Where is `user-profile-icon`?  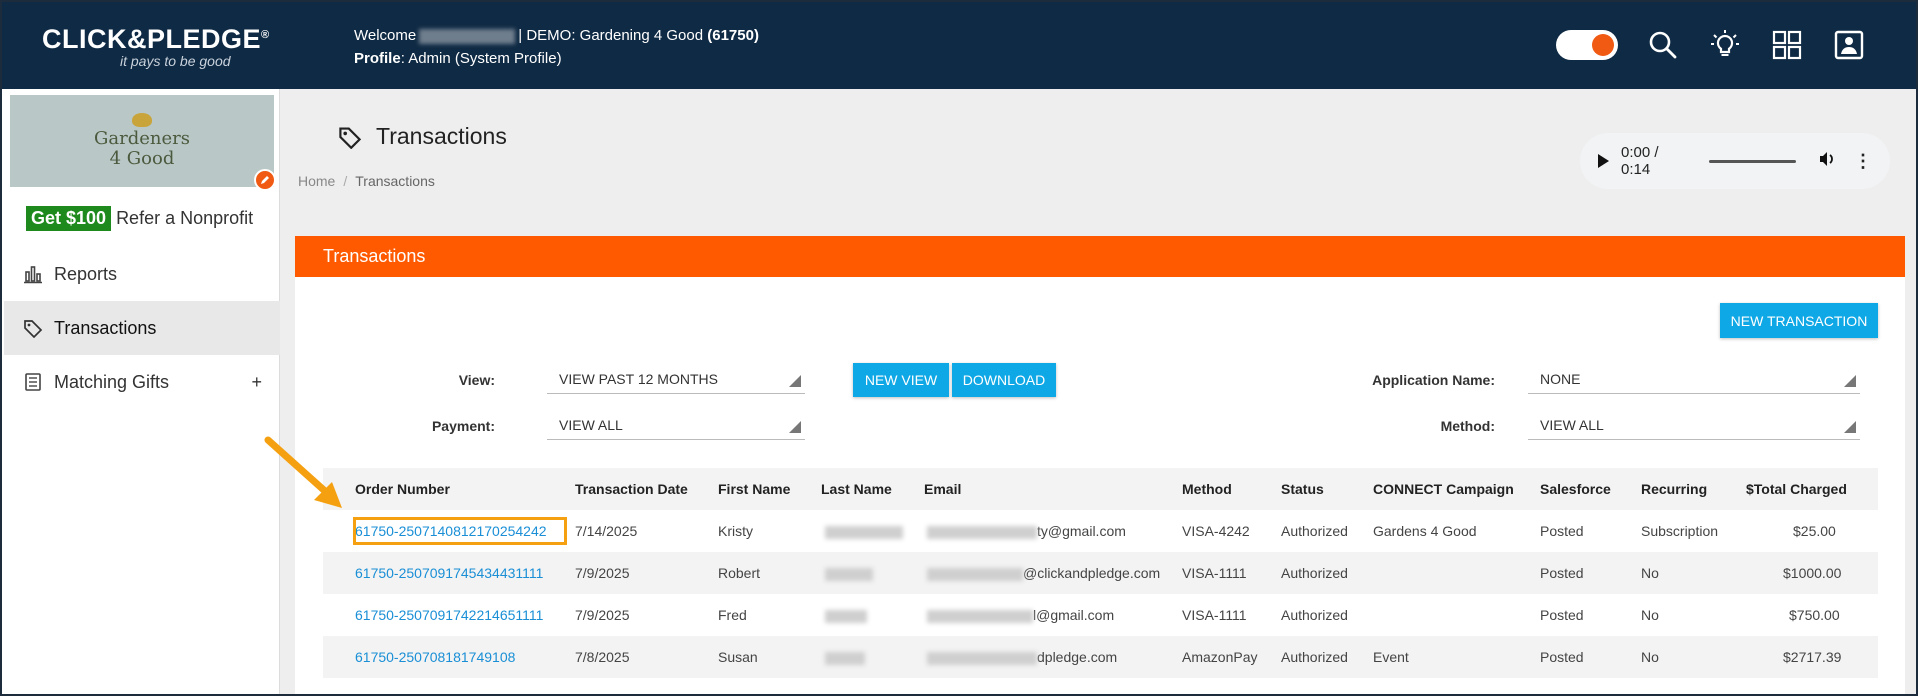 user-profile-icon is located at coordinates (1849, 45).